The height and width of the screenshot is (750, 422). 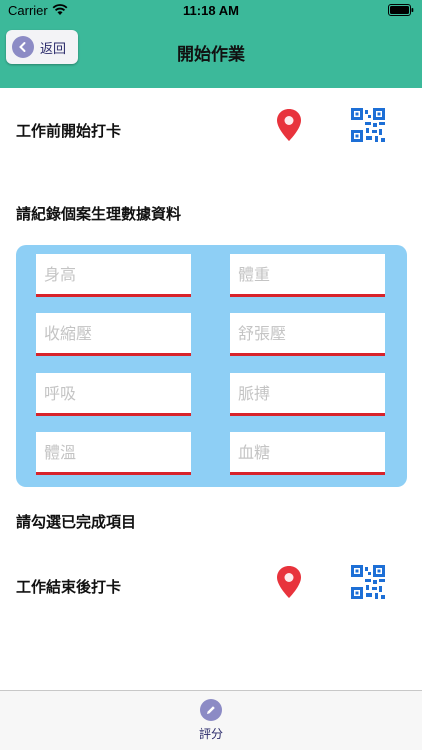 I want to click on vitals-section-title: 請紀錄個案生理數據資料, so click(x=99, y=214).